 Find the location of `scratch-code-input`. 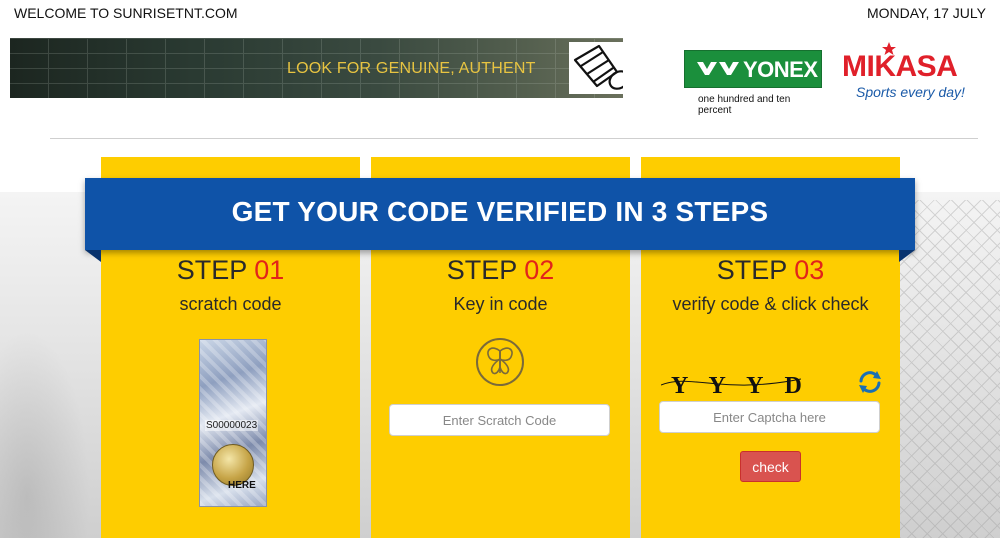

scratch-code-input is located at coordinates (499, 420).